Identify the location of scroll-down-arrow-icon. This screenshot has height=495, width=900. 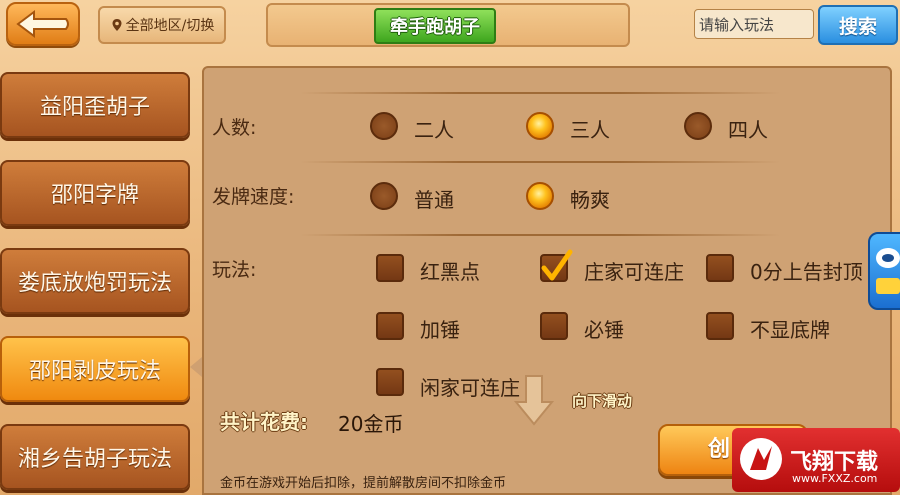
(534, 400).